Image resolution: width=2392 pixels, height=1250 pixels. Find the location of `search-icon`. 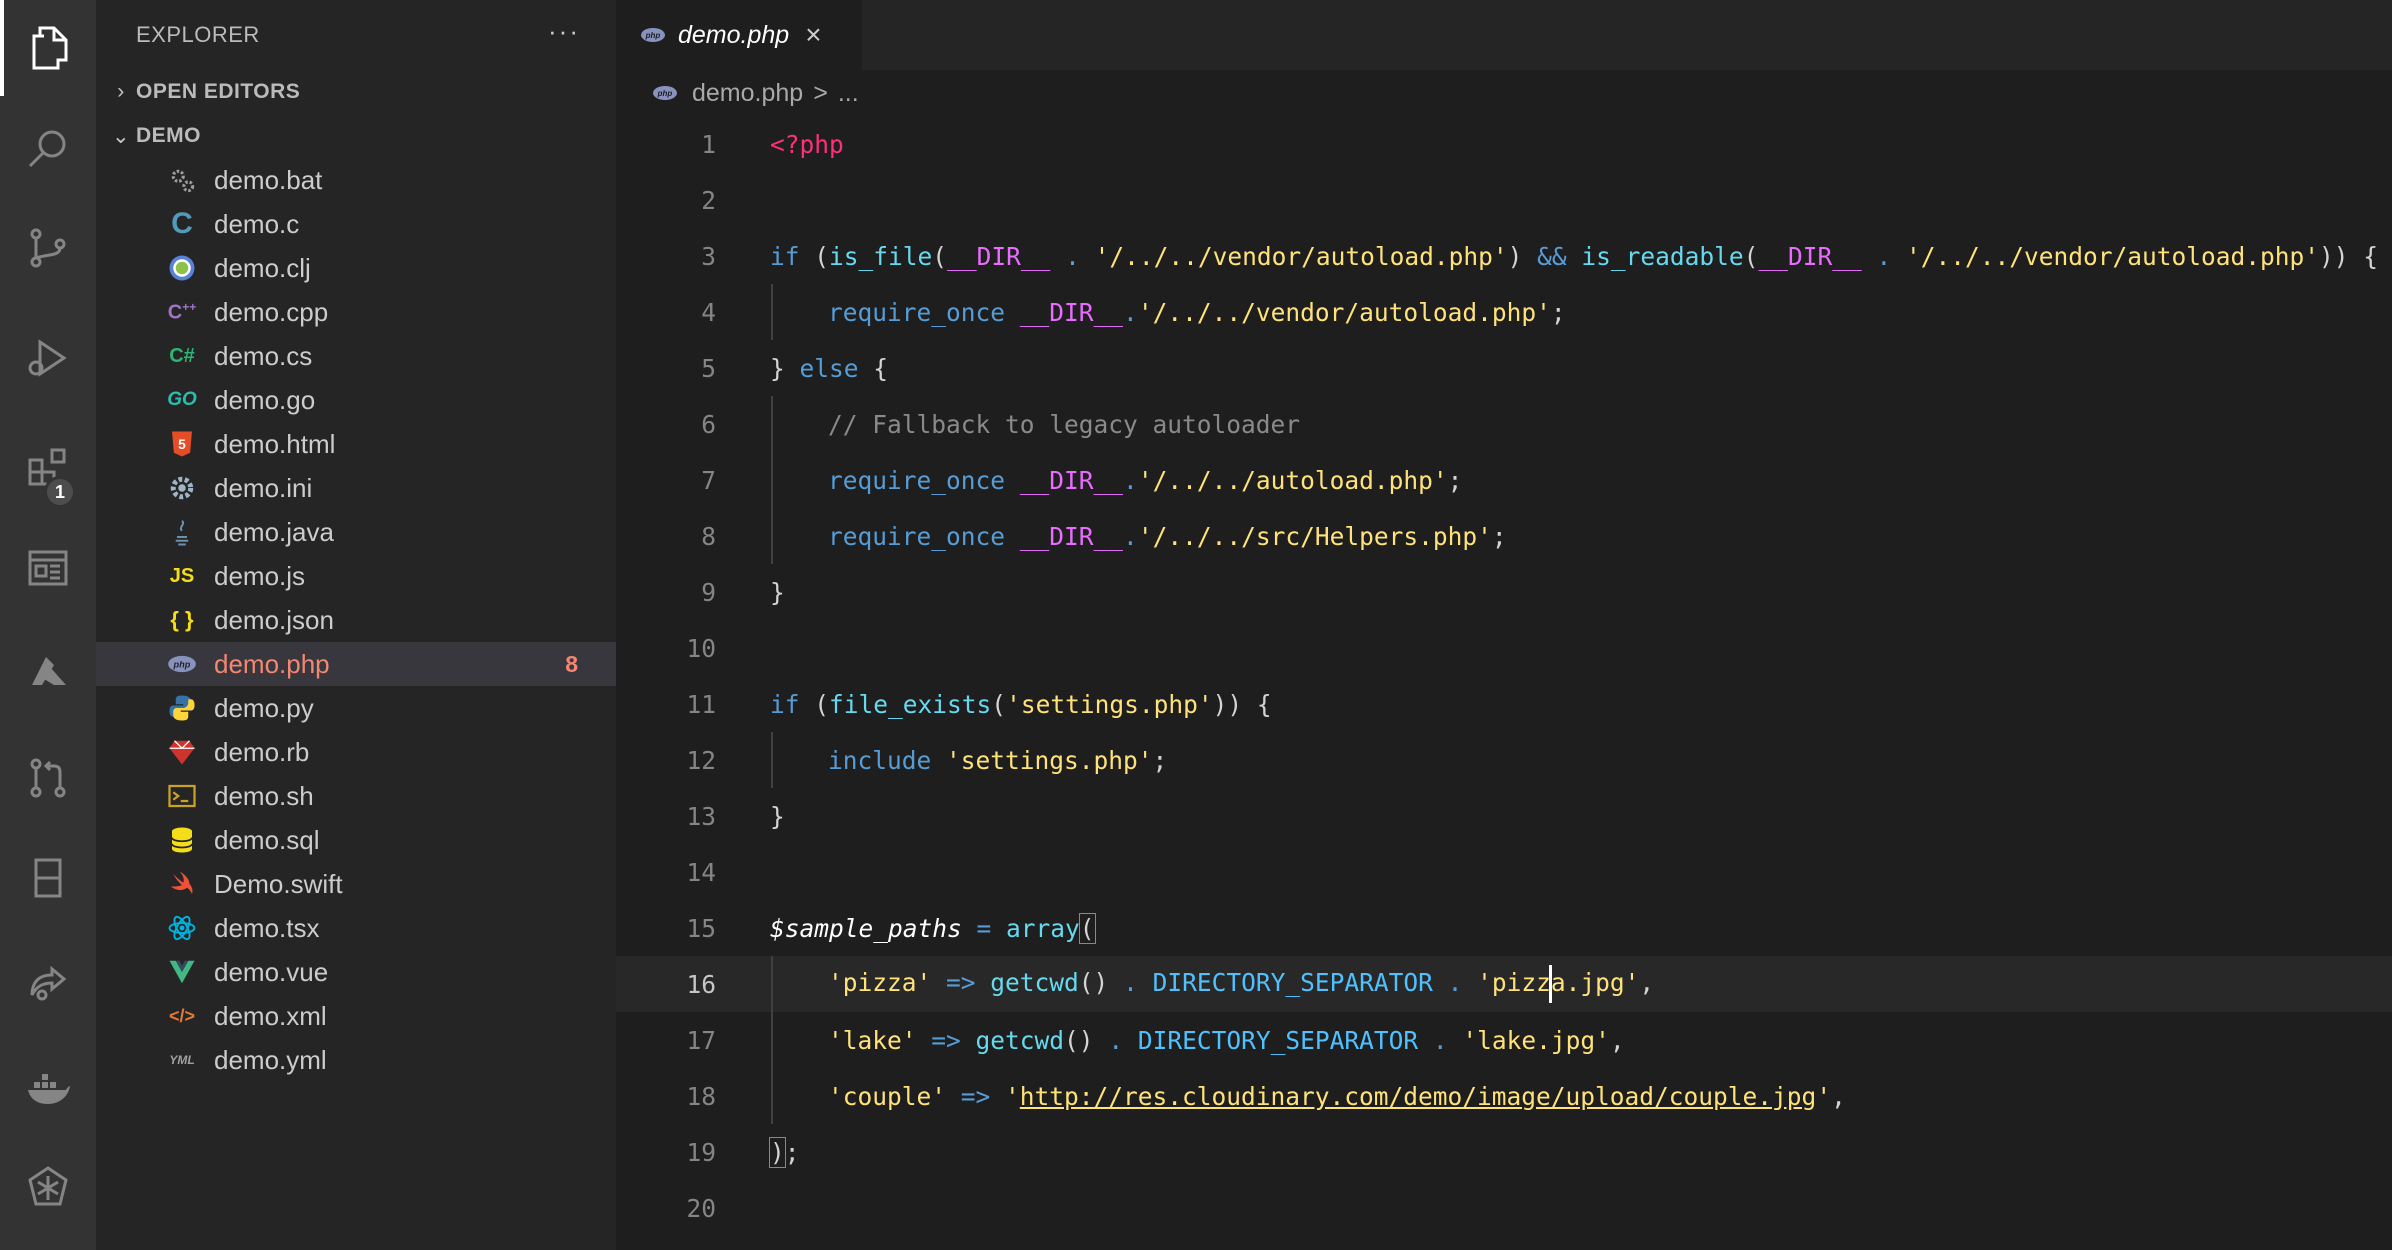

search-icon is located at coordinates (48, 148).